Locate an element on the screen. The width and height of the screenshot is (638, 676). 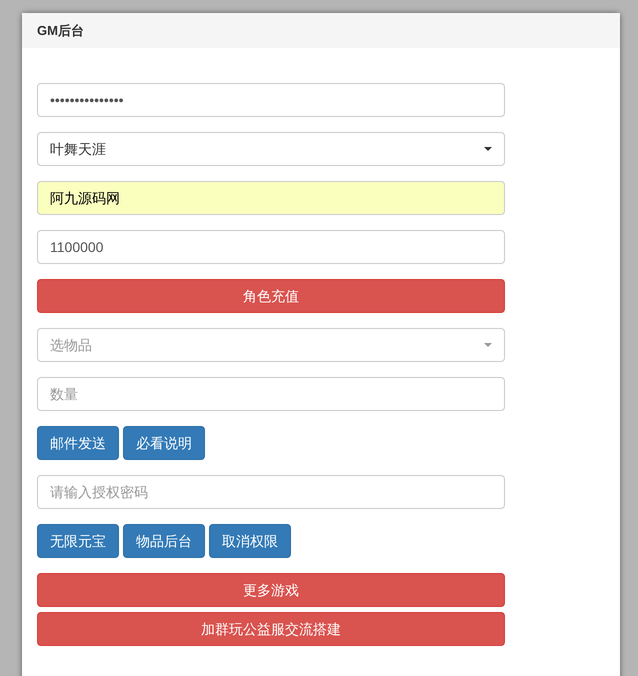
action-button: 角色充值 is located at coordinates (271, 296).